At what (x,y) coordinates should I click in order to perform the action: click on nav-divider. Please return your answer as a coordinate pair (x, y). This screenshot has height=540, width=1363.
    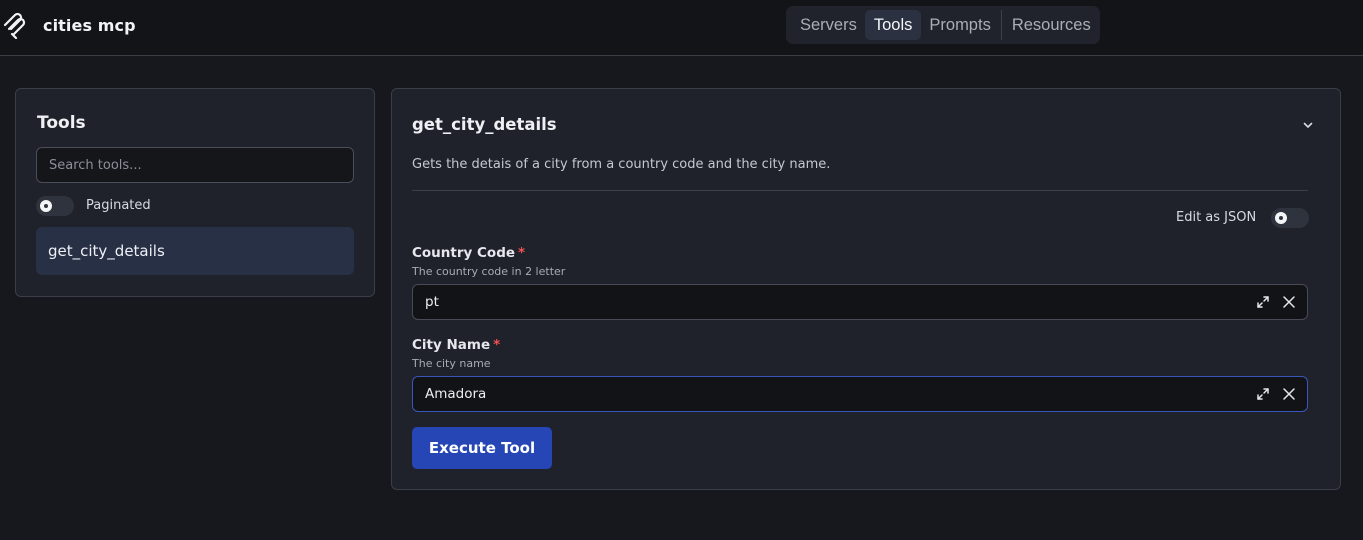
    Looking at the image, I should click on (1001, 25).